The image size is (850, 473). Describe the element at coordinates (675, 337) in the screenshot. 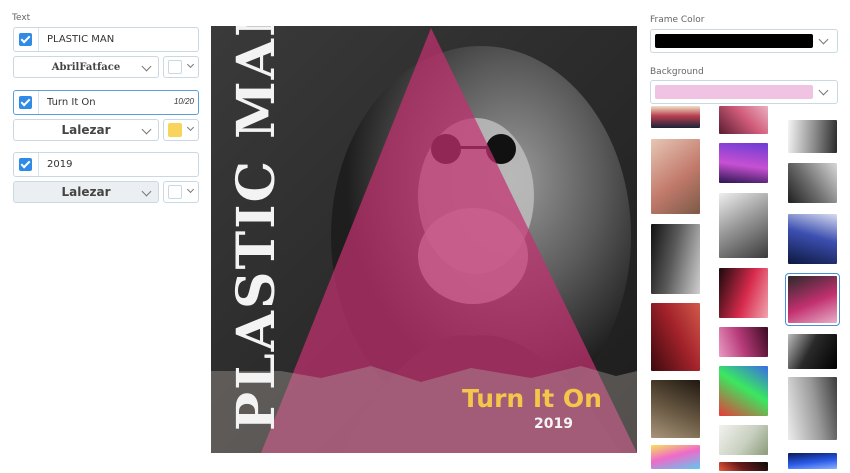

I see `thumb-red-portrait` at that location.